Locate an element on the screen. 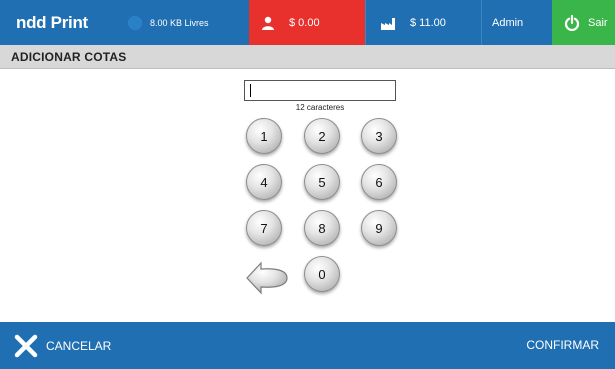 The height and width of the screenshot is (369, 615). quota-status: $ 11.00 is located at coordinates (423, 22).